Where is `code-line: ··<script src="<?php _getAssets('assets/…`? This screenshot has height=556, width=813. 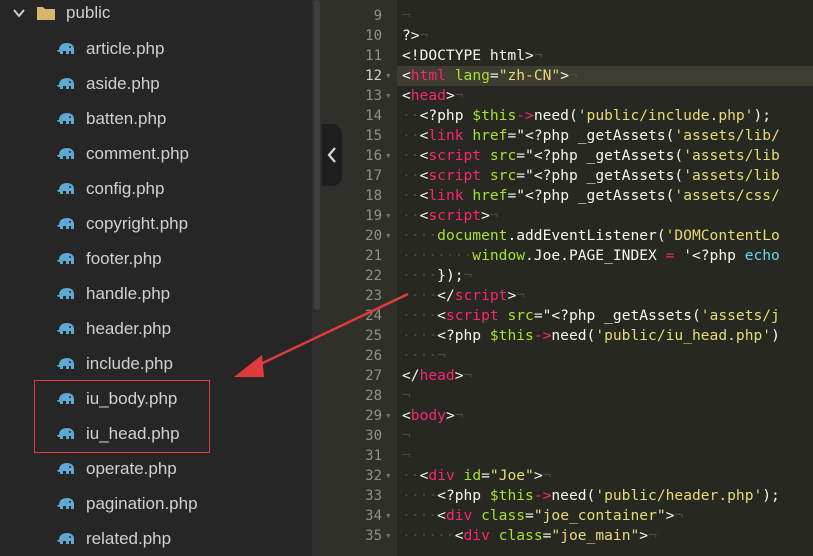
code-line: ··<script src="<?php _getAssets('assets/… is located at coordinates (591, 156).